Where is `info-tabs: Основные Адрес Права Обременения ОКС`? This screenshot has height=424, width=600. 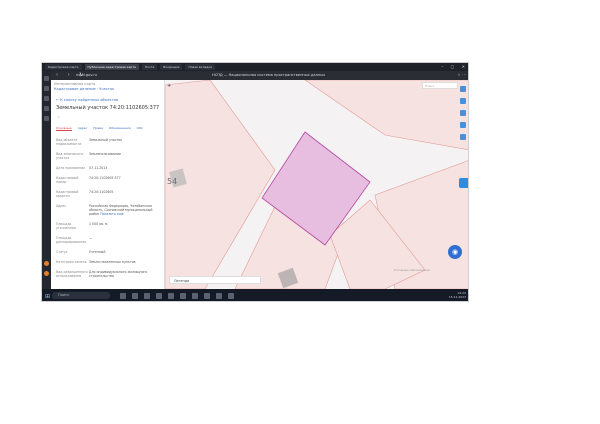 info-tabs: Основные Адрес Права Обременения ОКС is located at coordinates (110, 128).